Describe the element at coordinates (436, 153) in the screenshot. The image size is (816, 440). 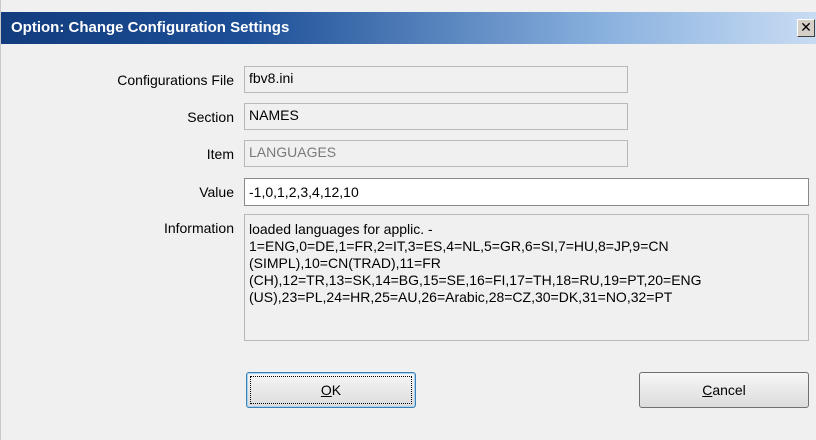
I see `item-field: LANGUAGES` at that location.